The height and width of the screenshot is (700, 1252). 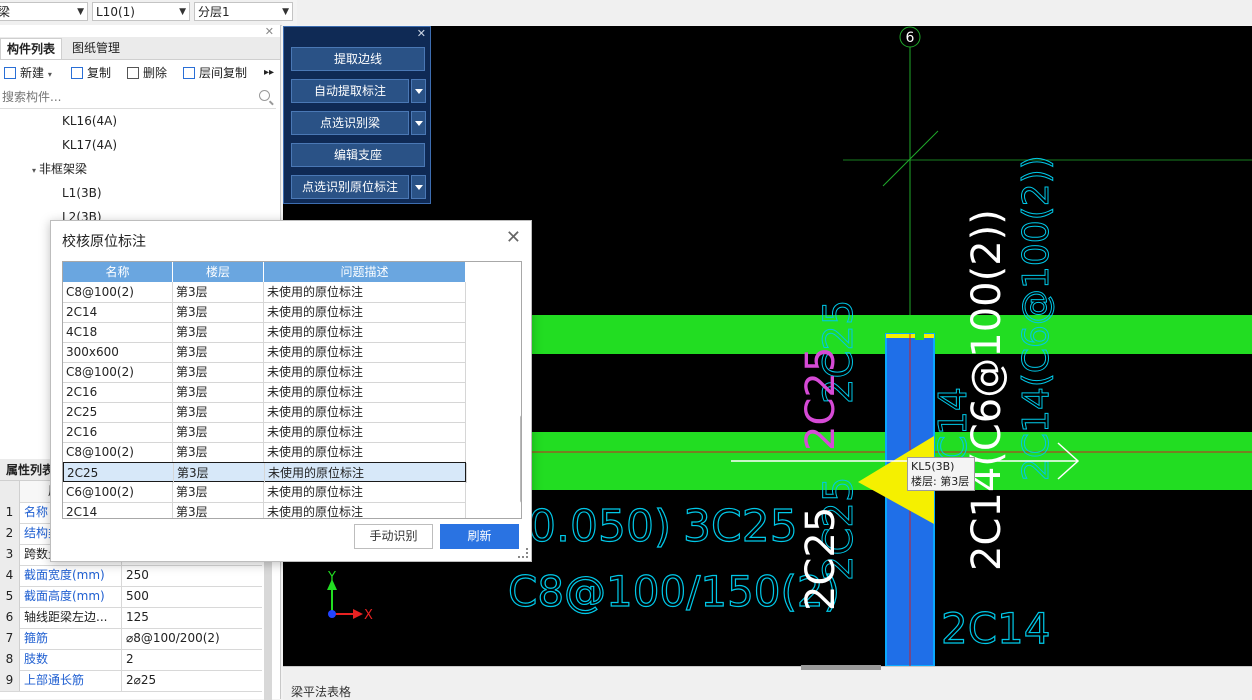 What do you see at coordinates (10, 638) in the screenshot?
I see `row-number: 7` at bounding box center [10, 638].